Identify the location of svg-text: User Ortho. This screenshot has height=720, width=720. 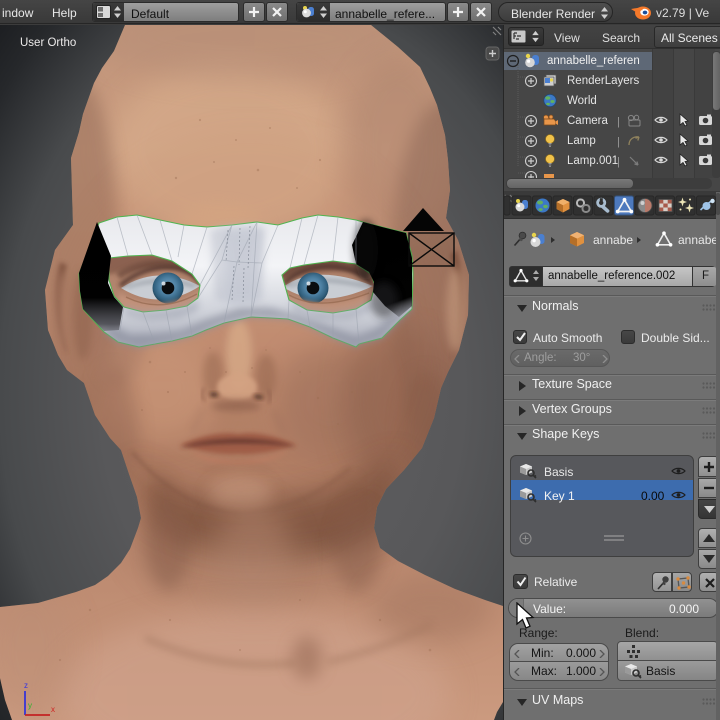
(48, 43).